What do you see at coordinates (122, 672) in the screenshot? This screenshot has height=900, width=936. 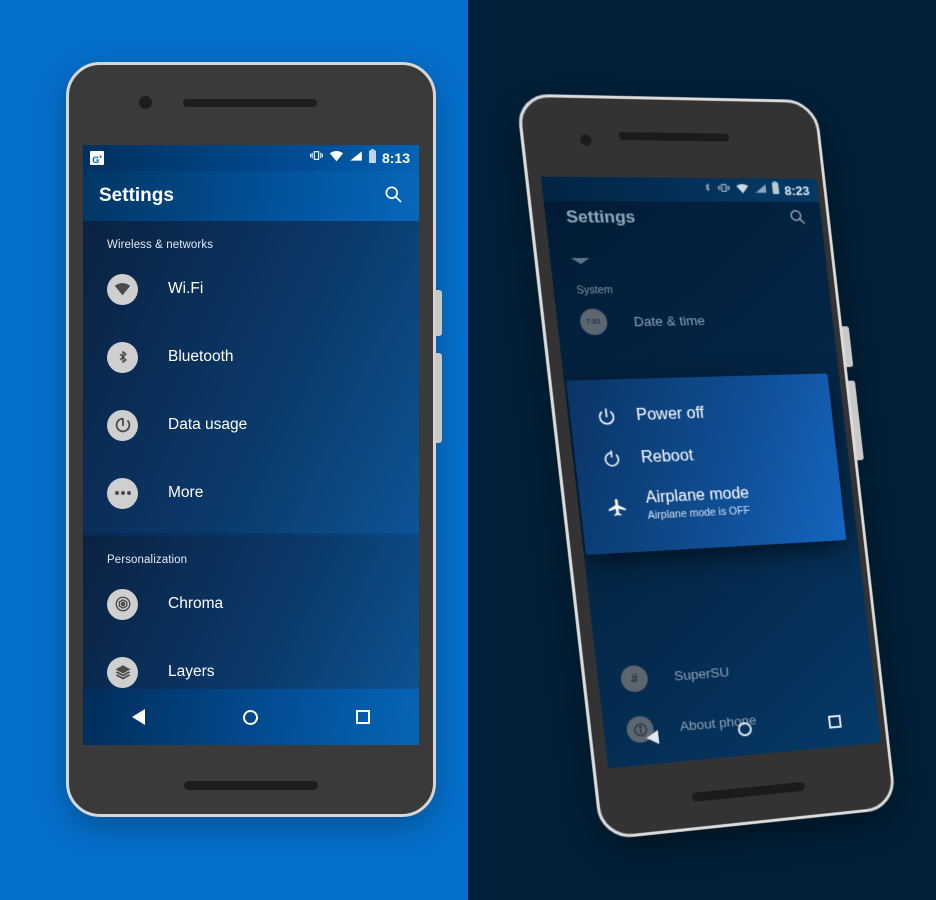 I see `layers-icon` at bounding box center [122, 672].